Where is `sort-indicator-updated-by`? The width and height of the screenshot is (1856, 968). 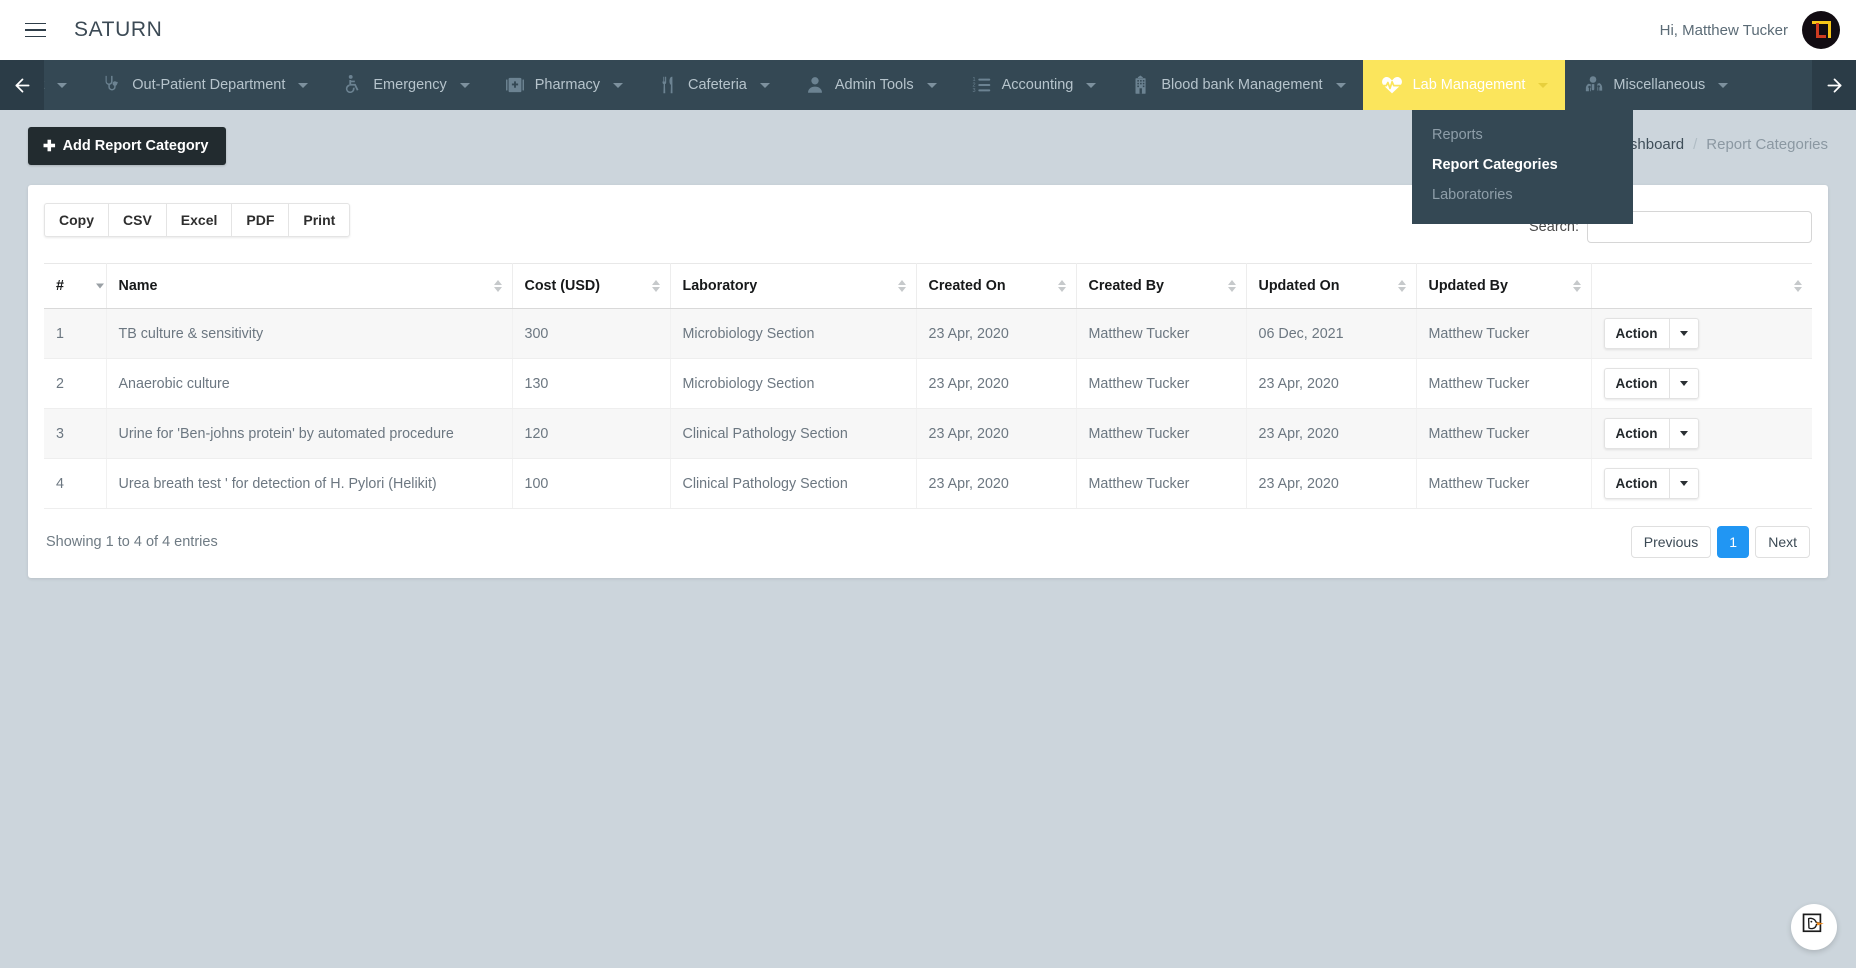 sort-indicator-updated-by is located at coordinates (1576, 286).